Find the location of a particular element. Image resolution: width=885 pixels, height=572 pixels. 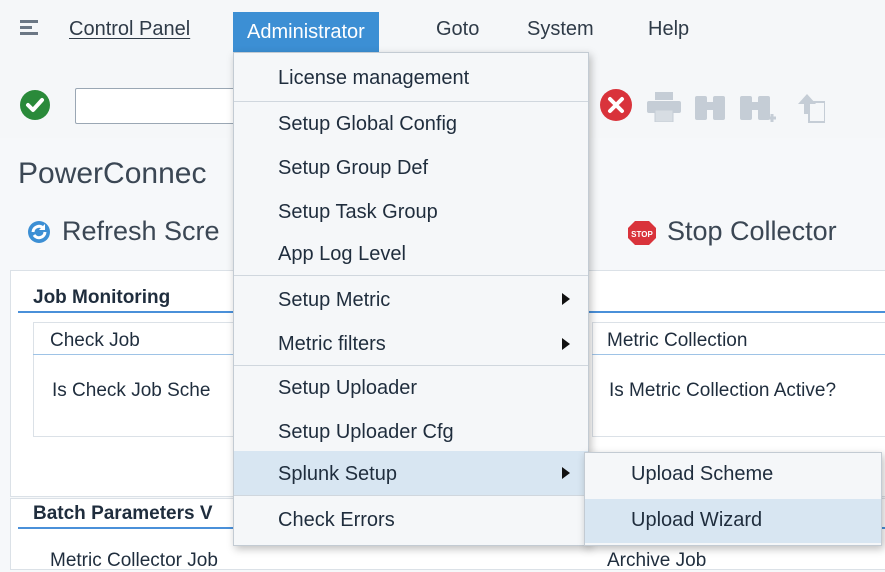

batch-parameters-title: Batch Parameters V is located at coordinates (123, 513).